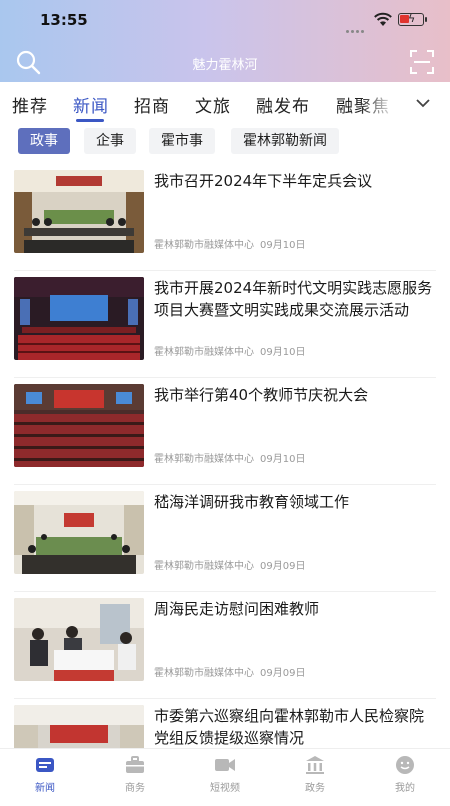 This screenshot has height=806, width=450. I want to click on news-item: 周海民走访慰问困难教师 霍林郭勒市融媒体中心 09月09日, so click(225, 645).